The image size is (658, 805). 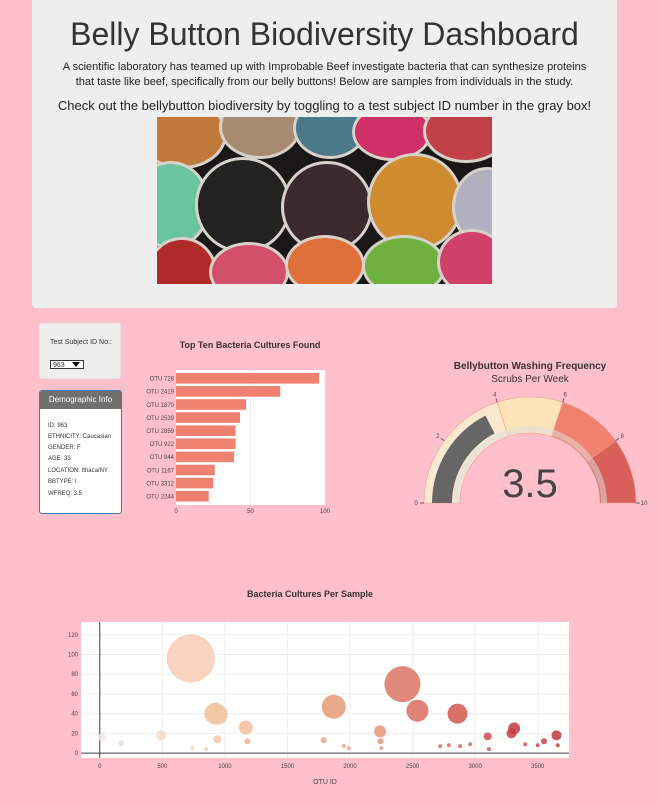 What do you see at coordinates (324, 34) in the screenshot?
I see `page-title: Belly Button Biodiversity Dashboard` at bounding box center [324, 34].